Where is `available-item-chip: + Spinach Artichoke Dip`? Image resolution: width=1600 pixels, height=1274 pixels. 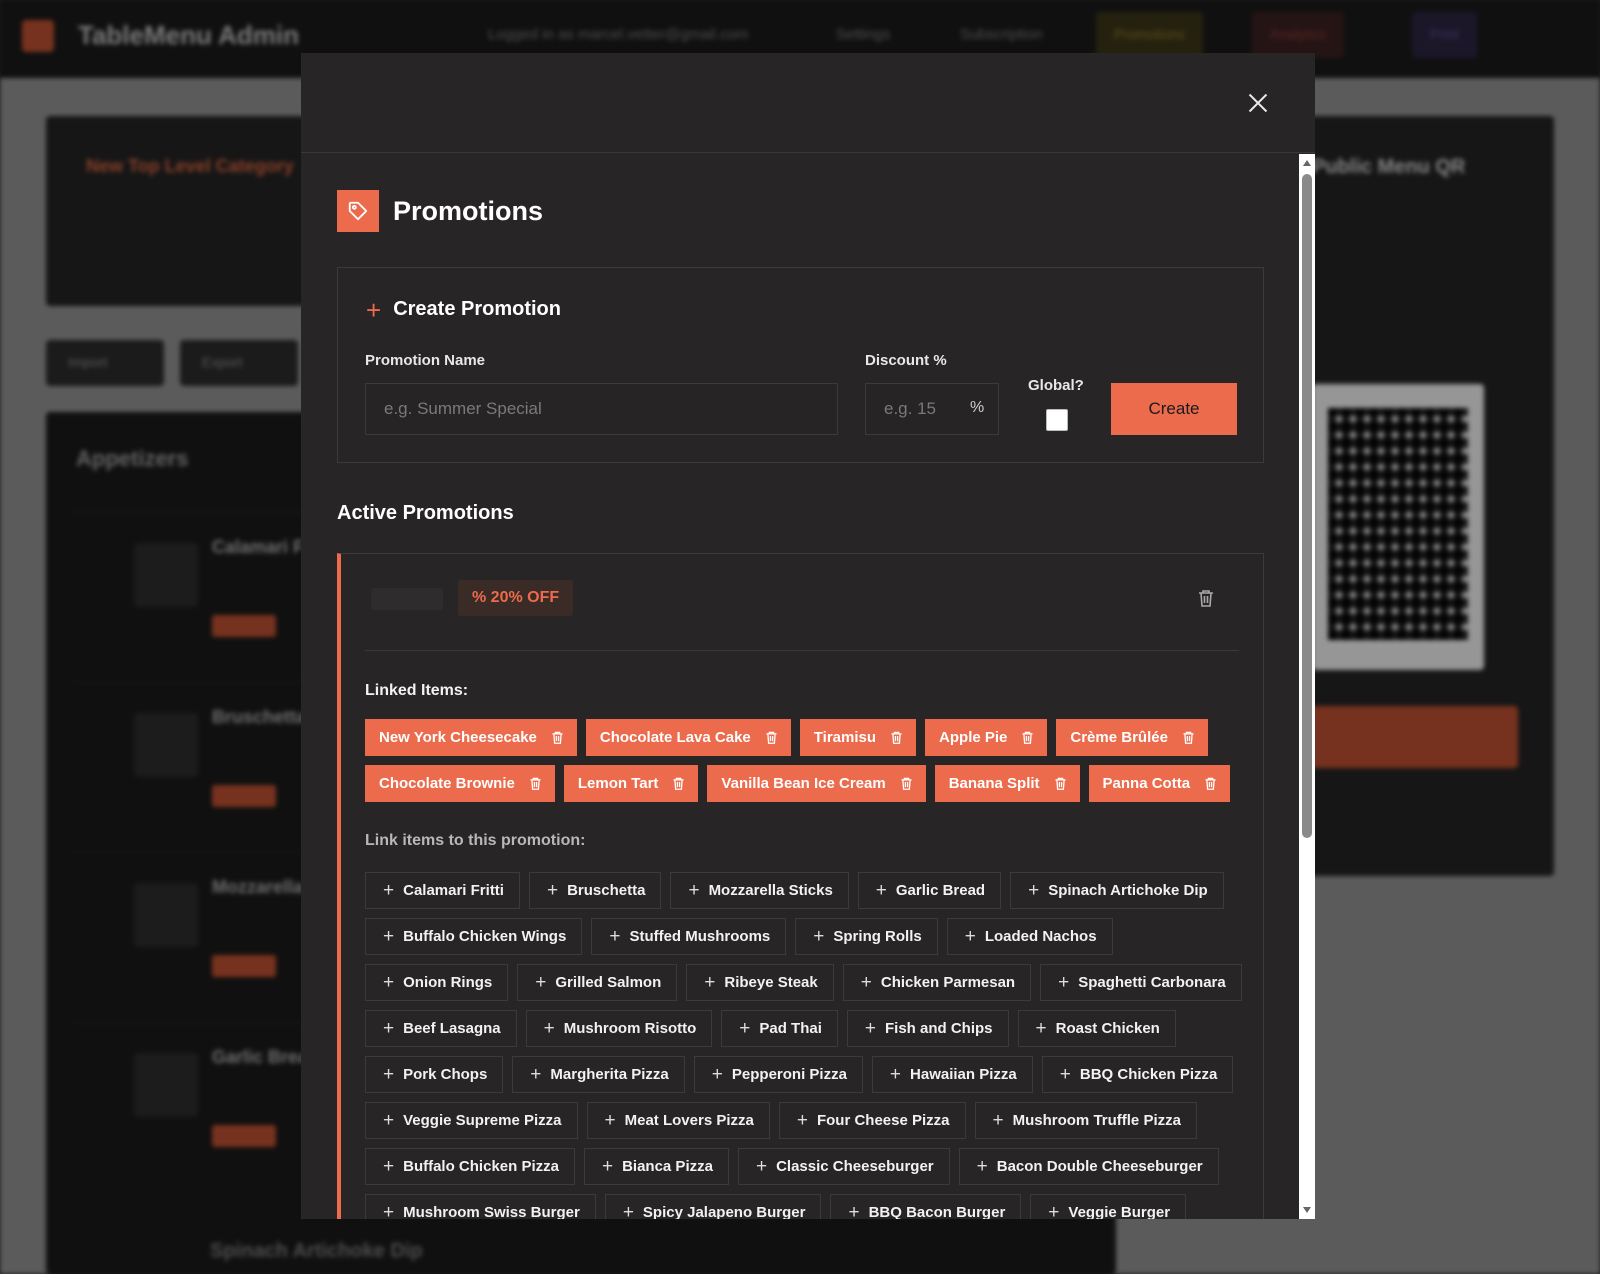
available-item-chip: + Spinach Artichoke Dip is located at coordinates (1117, 890).